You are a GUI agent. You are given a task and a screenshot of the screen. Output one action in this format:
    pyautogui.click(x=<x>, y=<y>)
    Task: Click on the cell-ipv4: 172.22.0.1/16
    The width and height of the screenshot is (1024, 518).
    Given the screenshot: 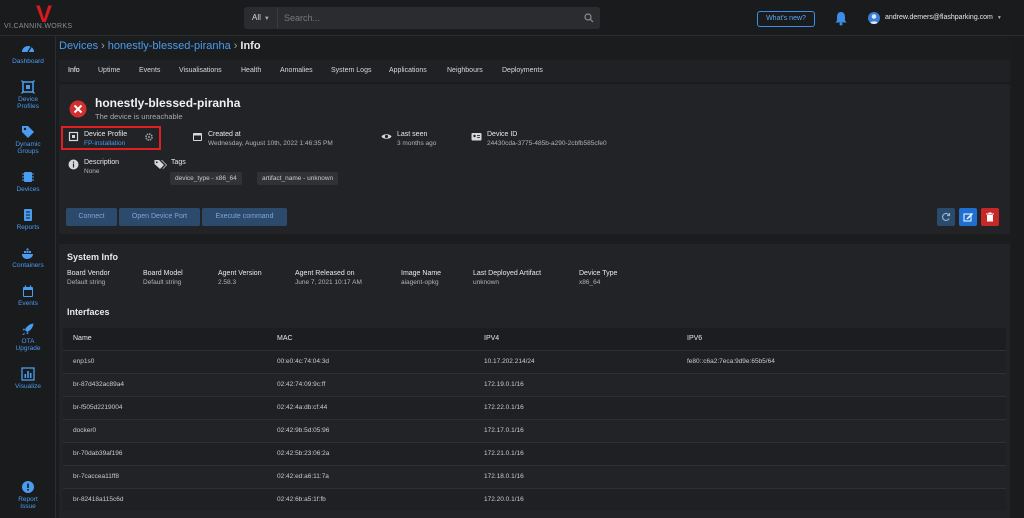 What is the action you would take?
    pyautogui.click(x=504, y=407)
    